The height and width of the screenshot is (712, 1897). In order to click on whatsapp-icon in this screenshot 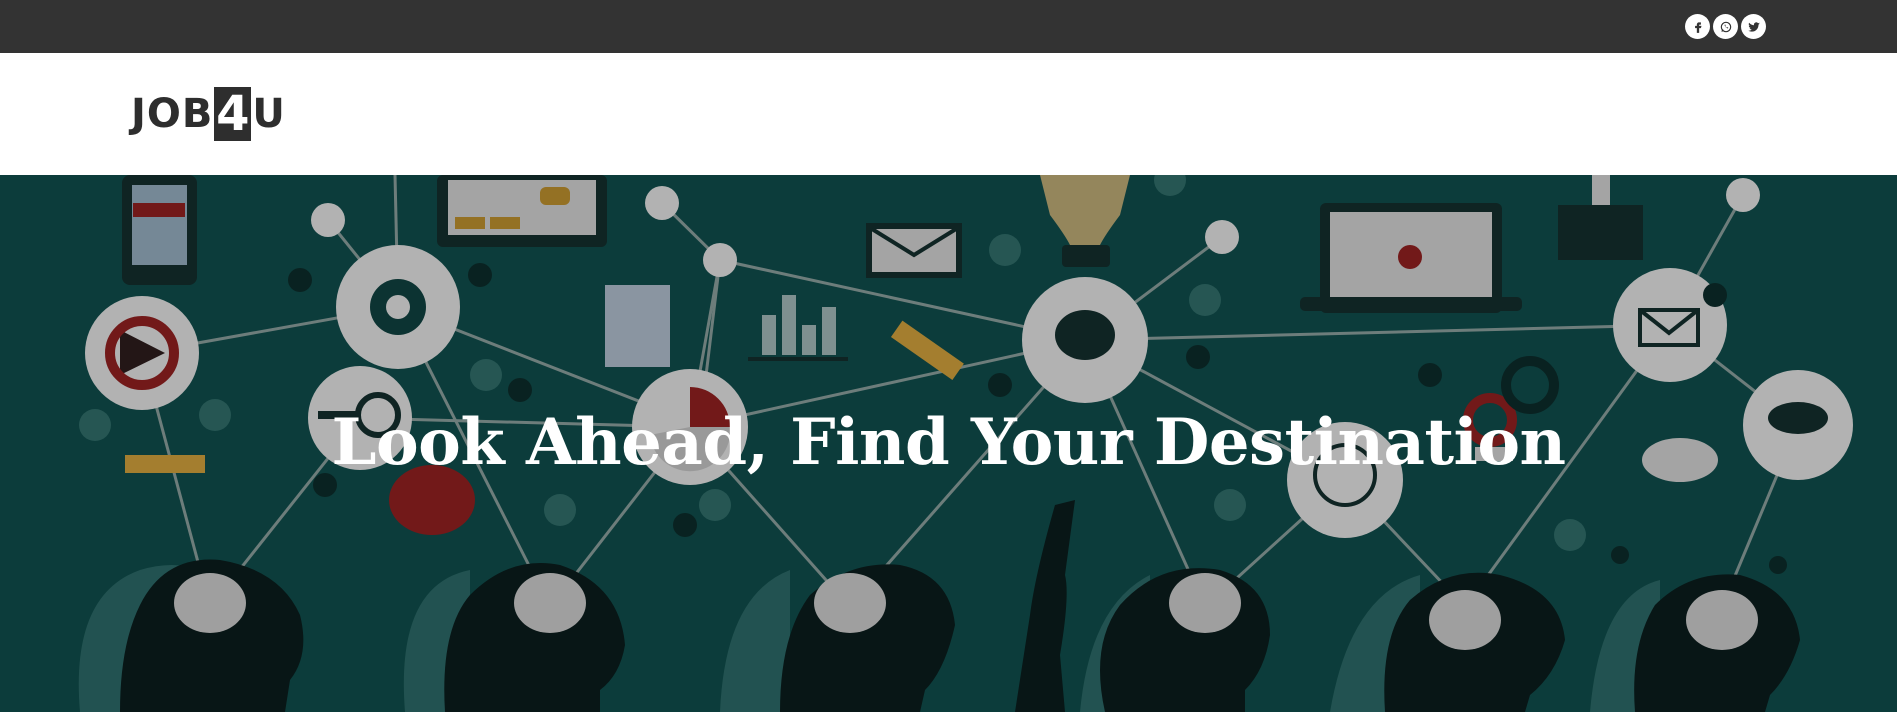, I will do `click(1725, 26)`.